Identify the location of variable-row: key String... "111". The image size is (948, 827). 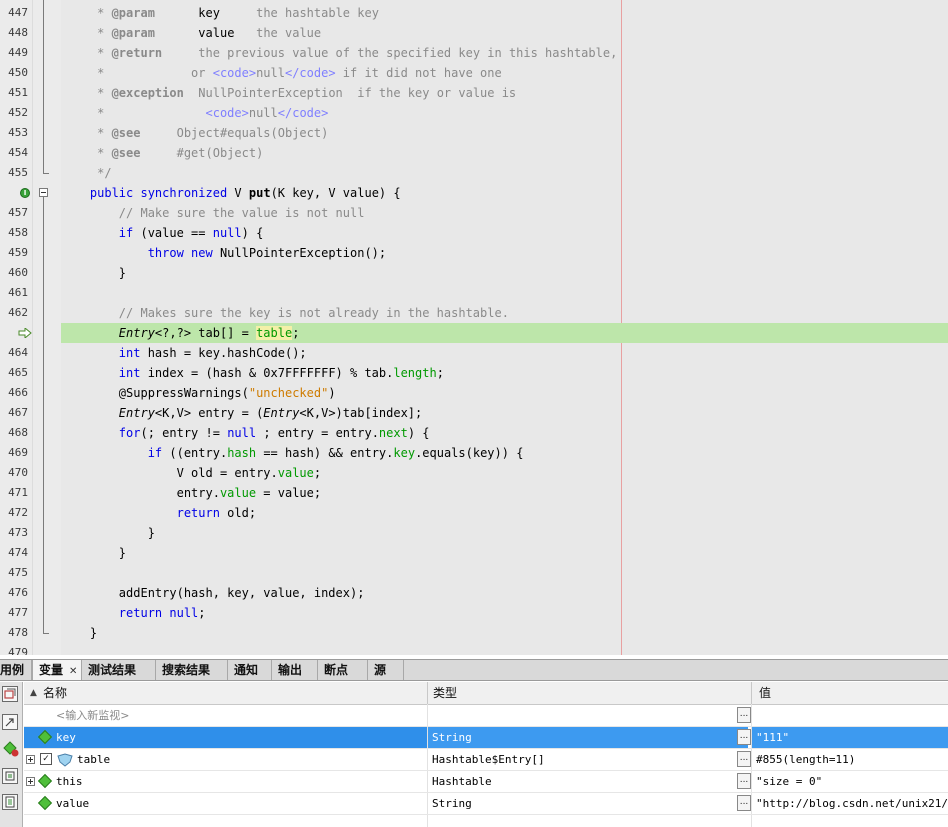
(486, 738).